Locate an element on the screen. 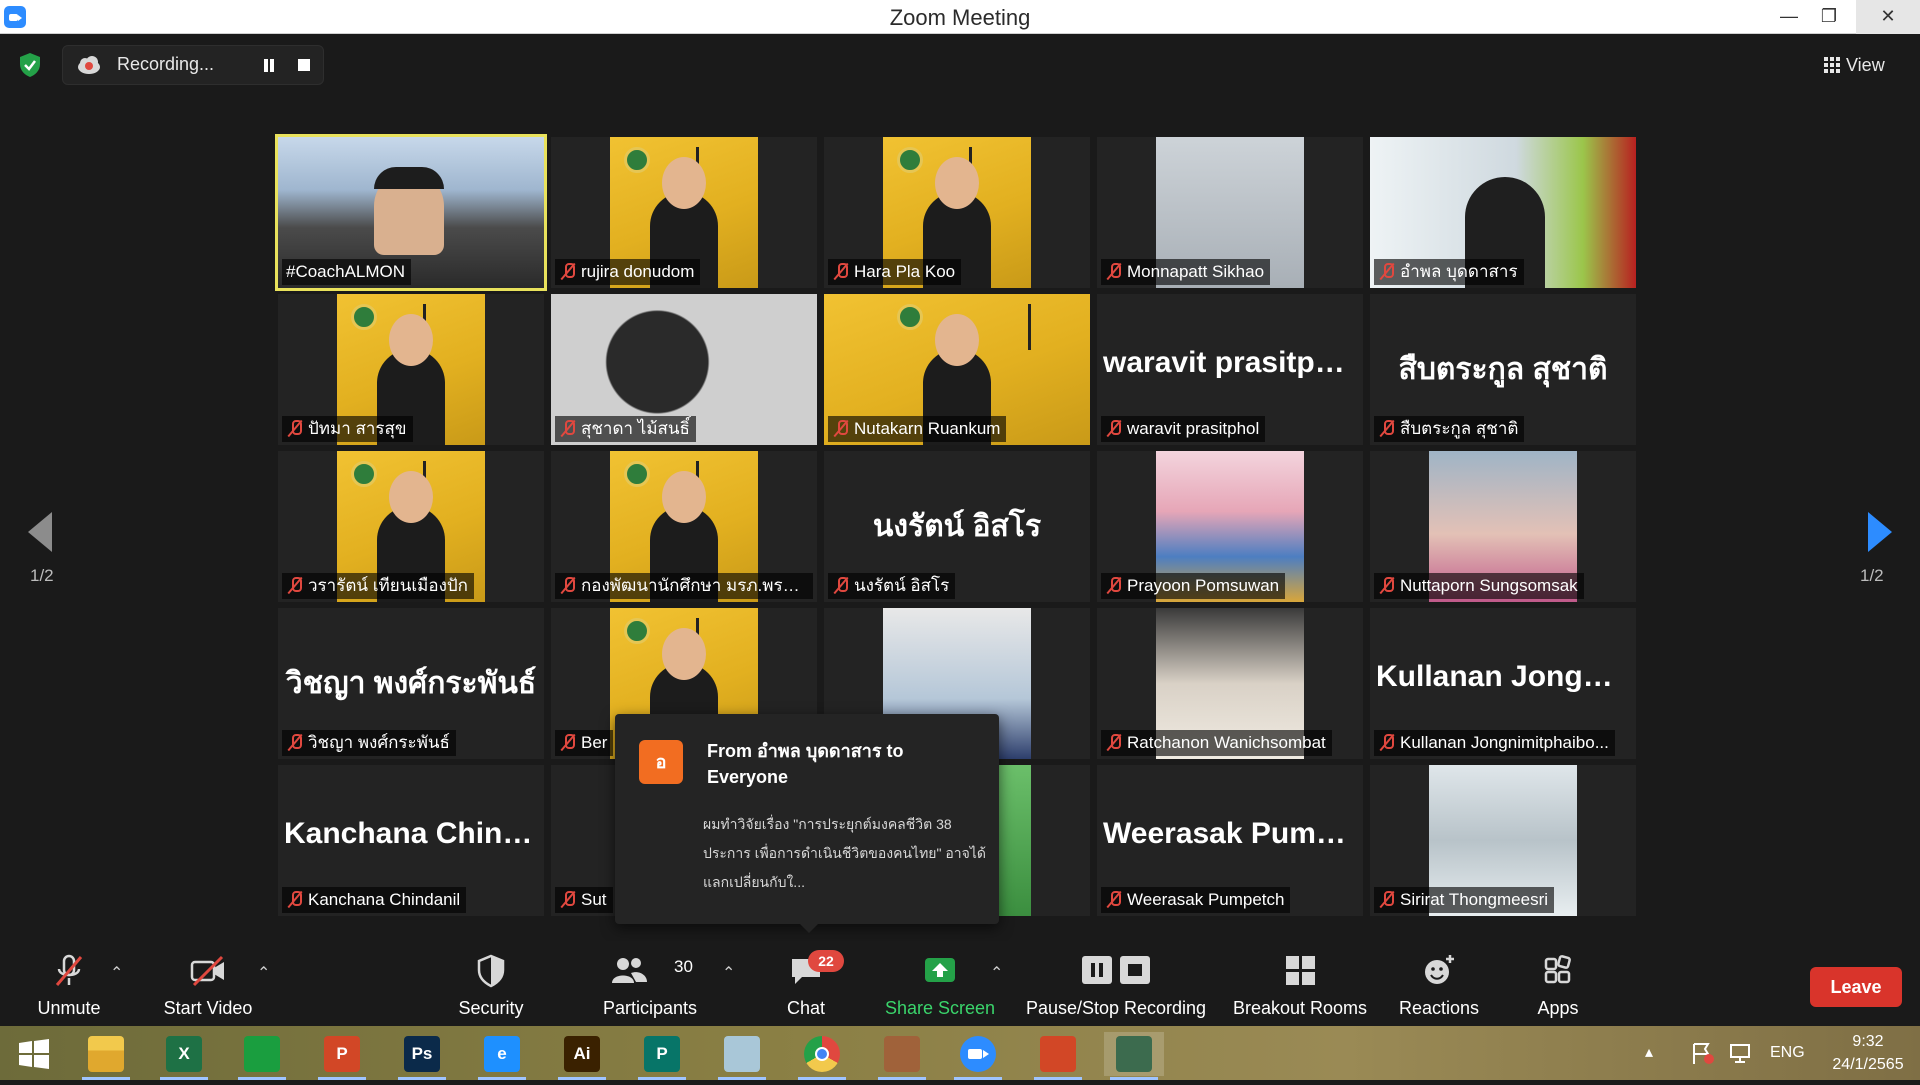  clock-time: 9:32 is located at coordinates (1868, 1041).